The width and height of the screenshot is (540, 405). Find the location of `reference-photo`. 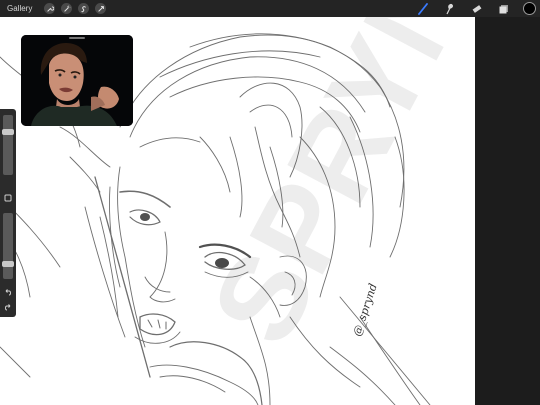

reference-photo is located at coordinates (77, 80).